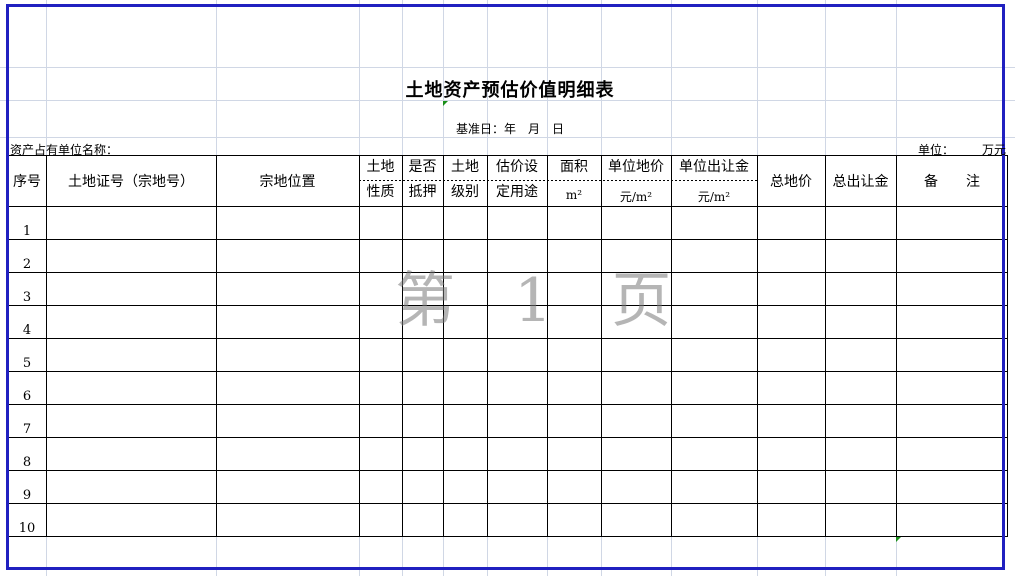 Image resolution: width=1015 pixels, height=576 pixels. I want to click on row-number: 2, so click(27, 264).